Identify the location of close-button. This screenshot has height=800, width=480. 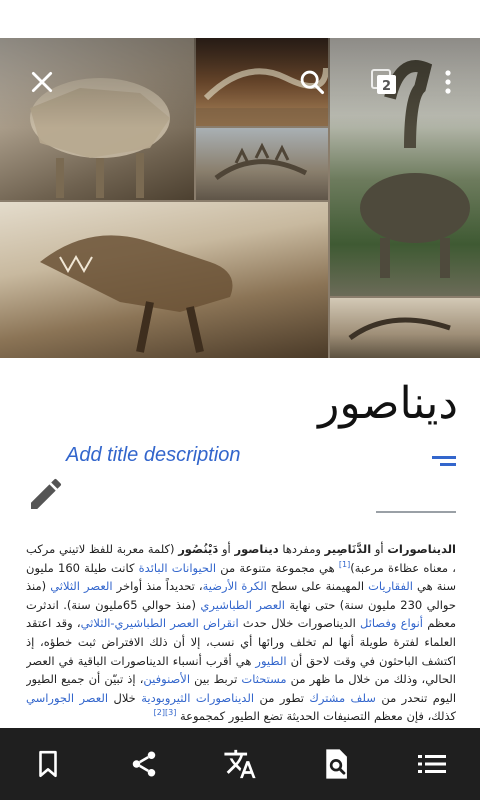
(42, 82).